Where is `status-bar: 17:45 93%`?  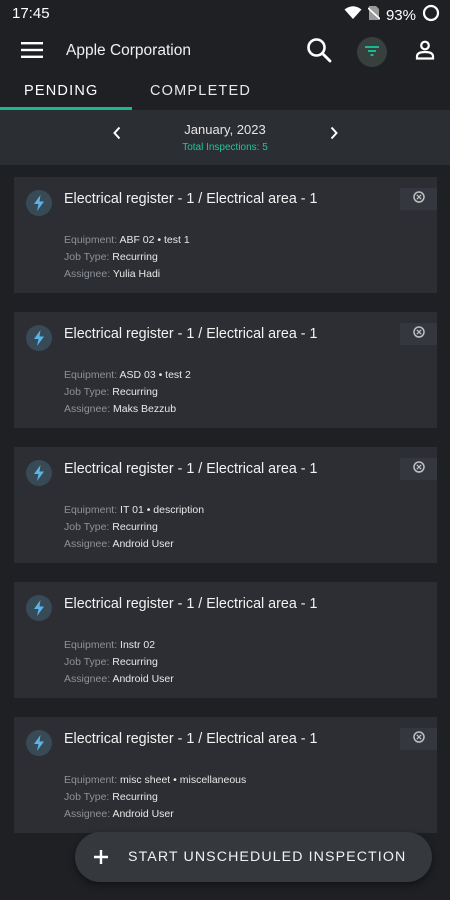
status-bar: 17:45 93% is located at coordinates (225, 14).